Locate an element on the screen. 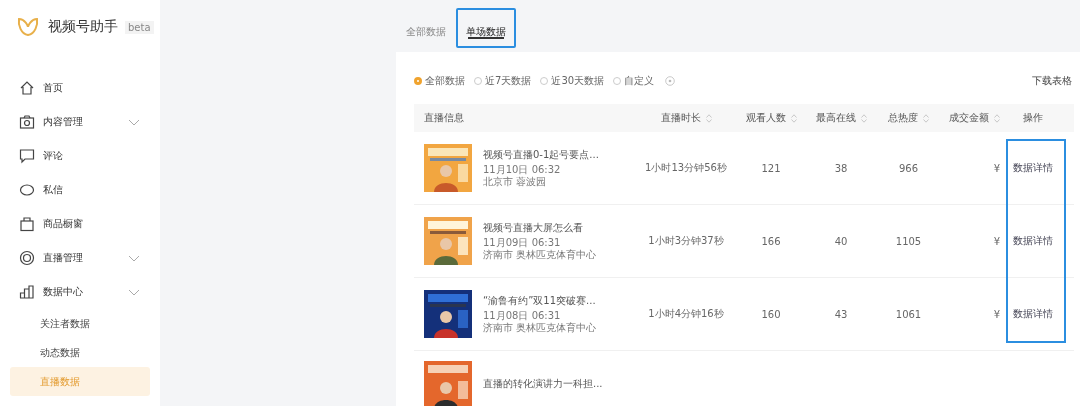 The image size is (1080, 406). duration: 1小时3分钟37秒 is located at coordinates (686, 240).